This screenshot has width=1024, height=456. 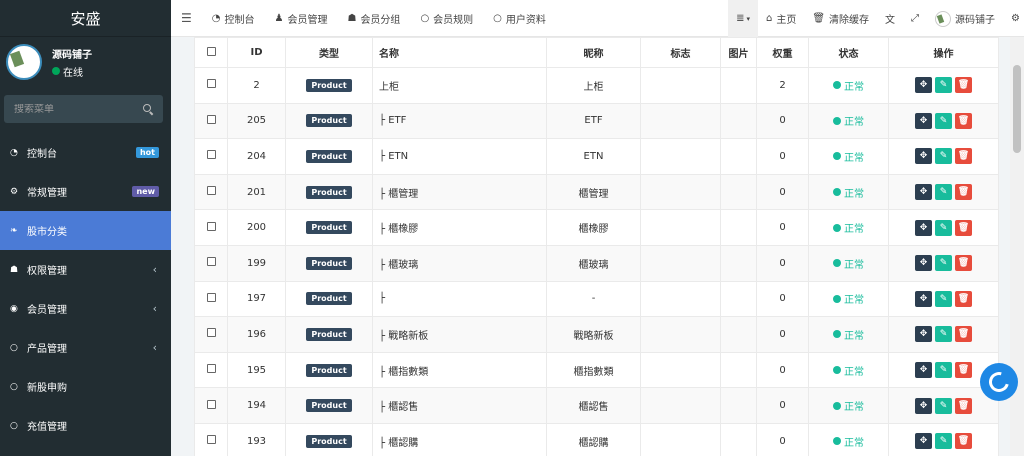 I want to click on cell-flag, so click(x=680, y=156).